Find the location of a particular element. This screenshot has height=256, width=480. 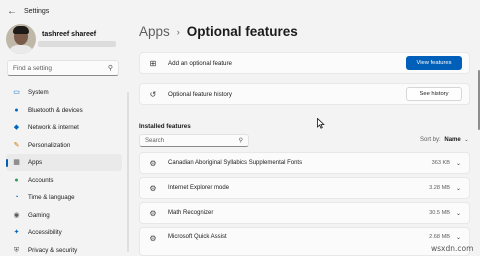

sidebar-item-personalization: ✎ Personalization is located at coordinates (64, 145).